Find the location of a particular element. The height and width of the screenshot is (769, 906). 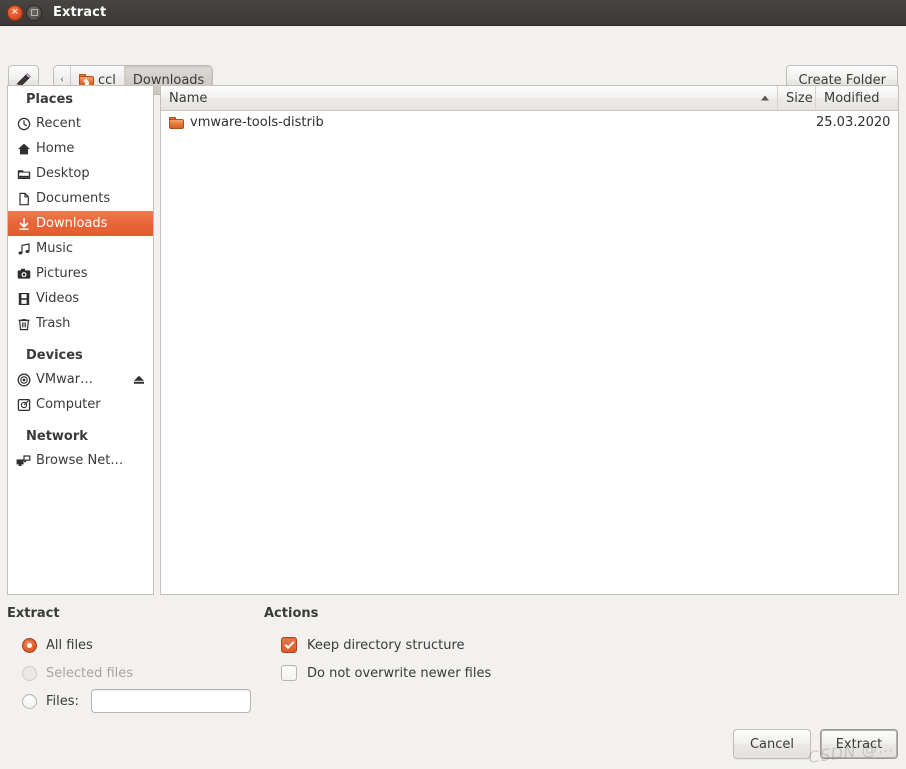

film-icon is located at coordinates (23, 299).